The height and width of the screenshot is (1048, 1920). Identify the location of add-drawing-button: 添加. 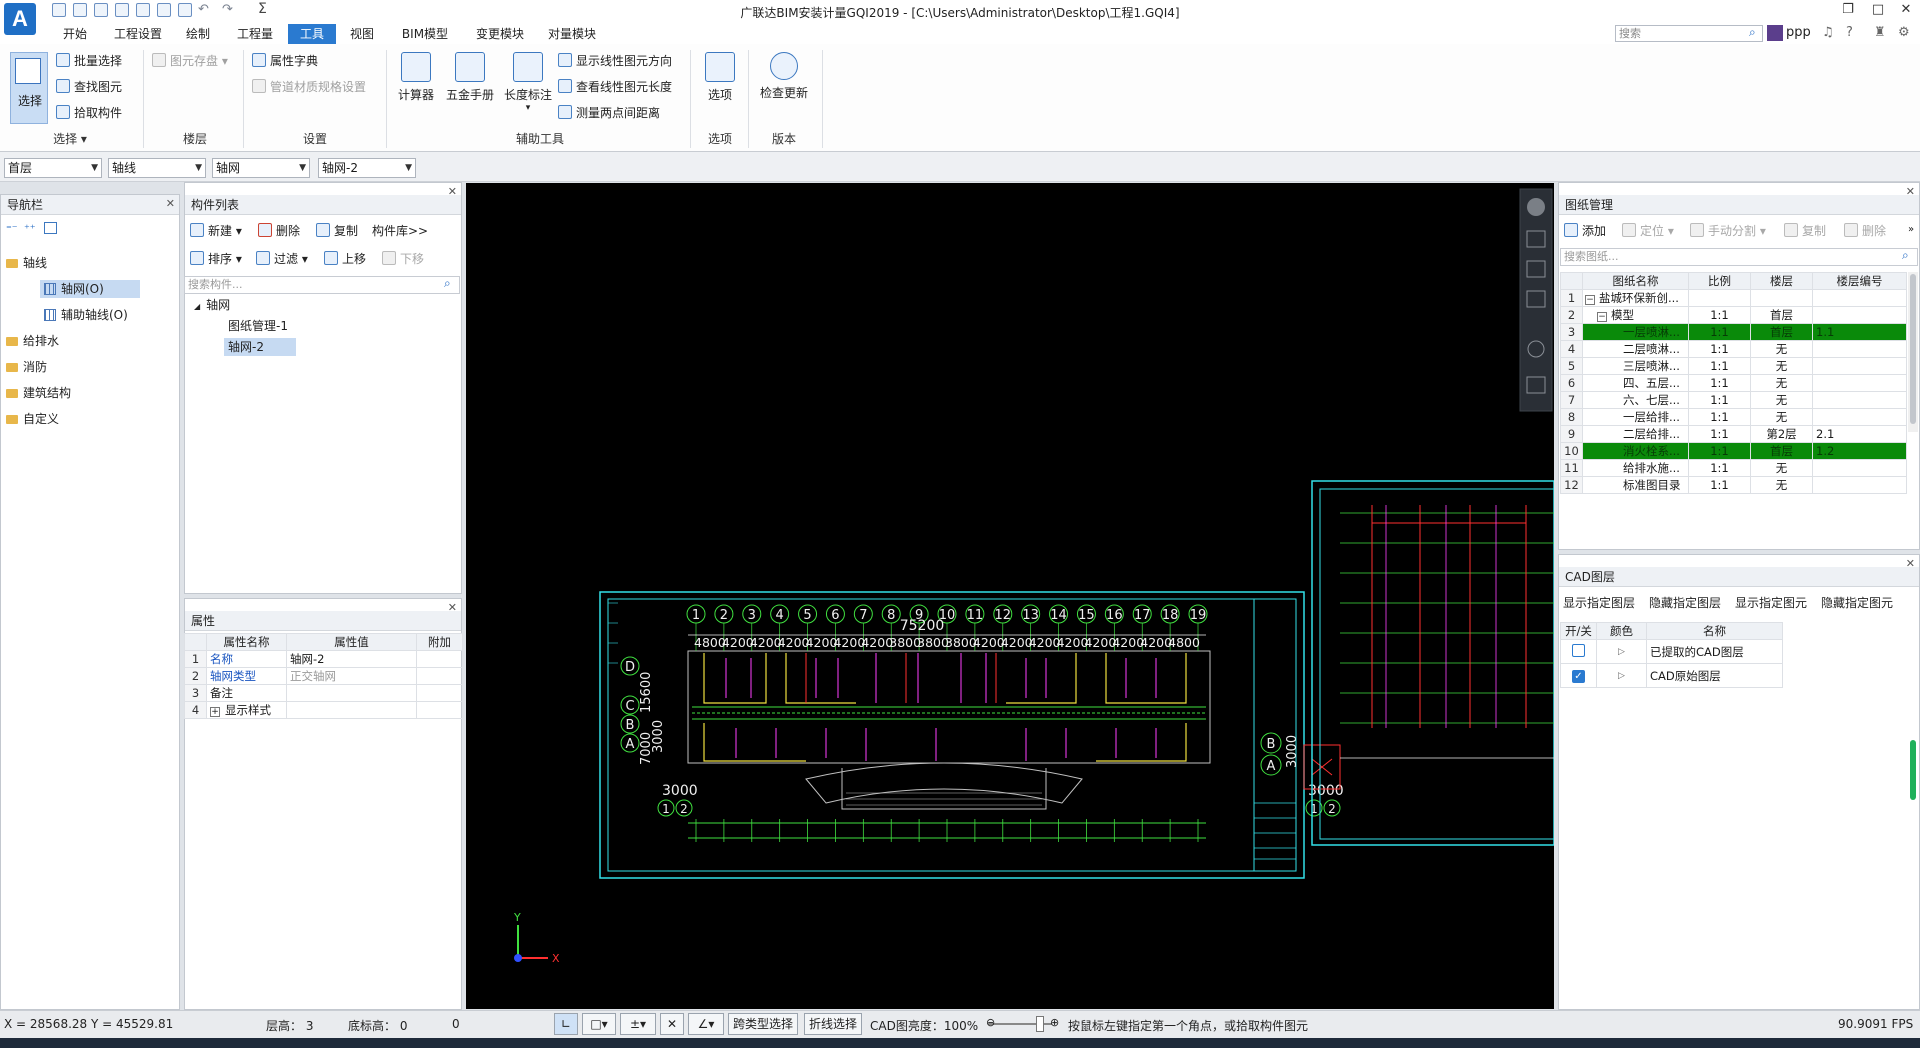
(1585, 231).